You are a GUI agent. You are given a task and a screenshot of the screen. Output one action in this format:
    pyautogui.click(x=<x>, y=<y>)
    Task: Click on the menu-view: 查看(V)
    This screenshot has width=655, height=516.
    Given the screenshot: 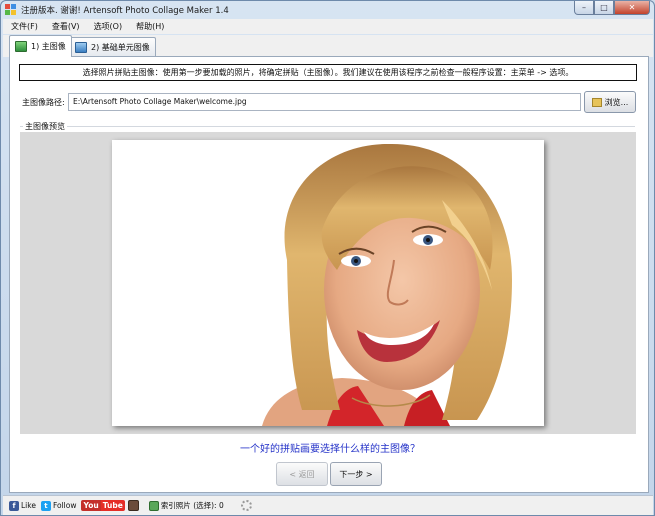 What is the action you would take?
    pyautogui.click(x=66, y=26)
    